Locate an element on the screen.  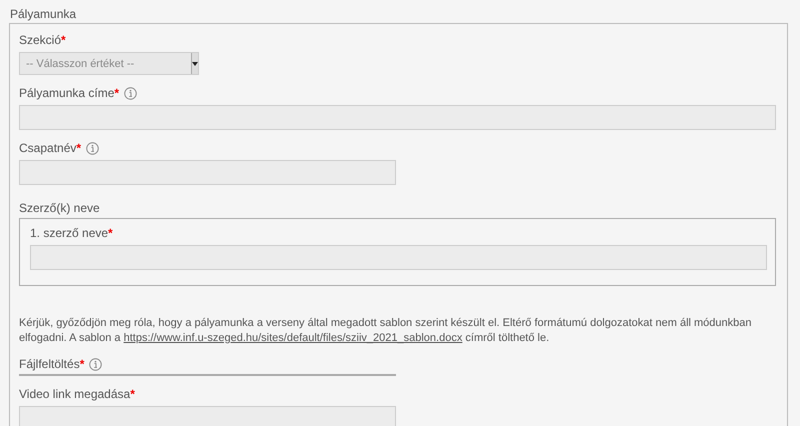
notice-text: Kérjük, győződjön meg róla, hogy a pályamunka a verseny által megadott sablon szerint készült el. Eltérő formátumú dolgozatokat nem áll módunkban elfogadni. A sablon a https://www.inf.u-szeged.hu/sites/default/files/sziiv_2021_sablon.docx címről tölthető le. is located at coordinates (386, 331).